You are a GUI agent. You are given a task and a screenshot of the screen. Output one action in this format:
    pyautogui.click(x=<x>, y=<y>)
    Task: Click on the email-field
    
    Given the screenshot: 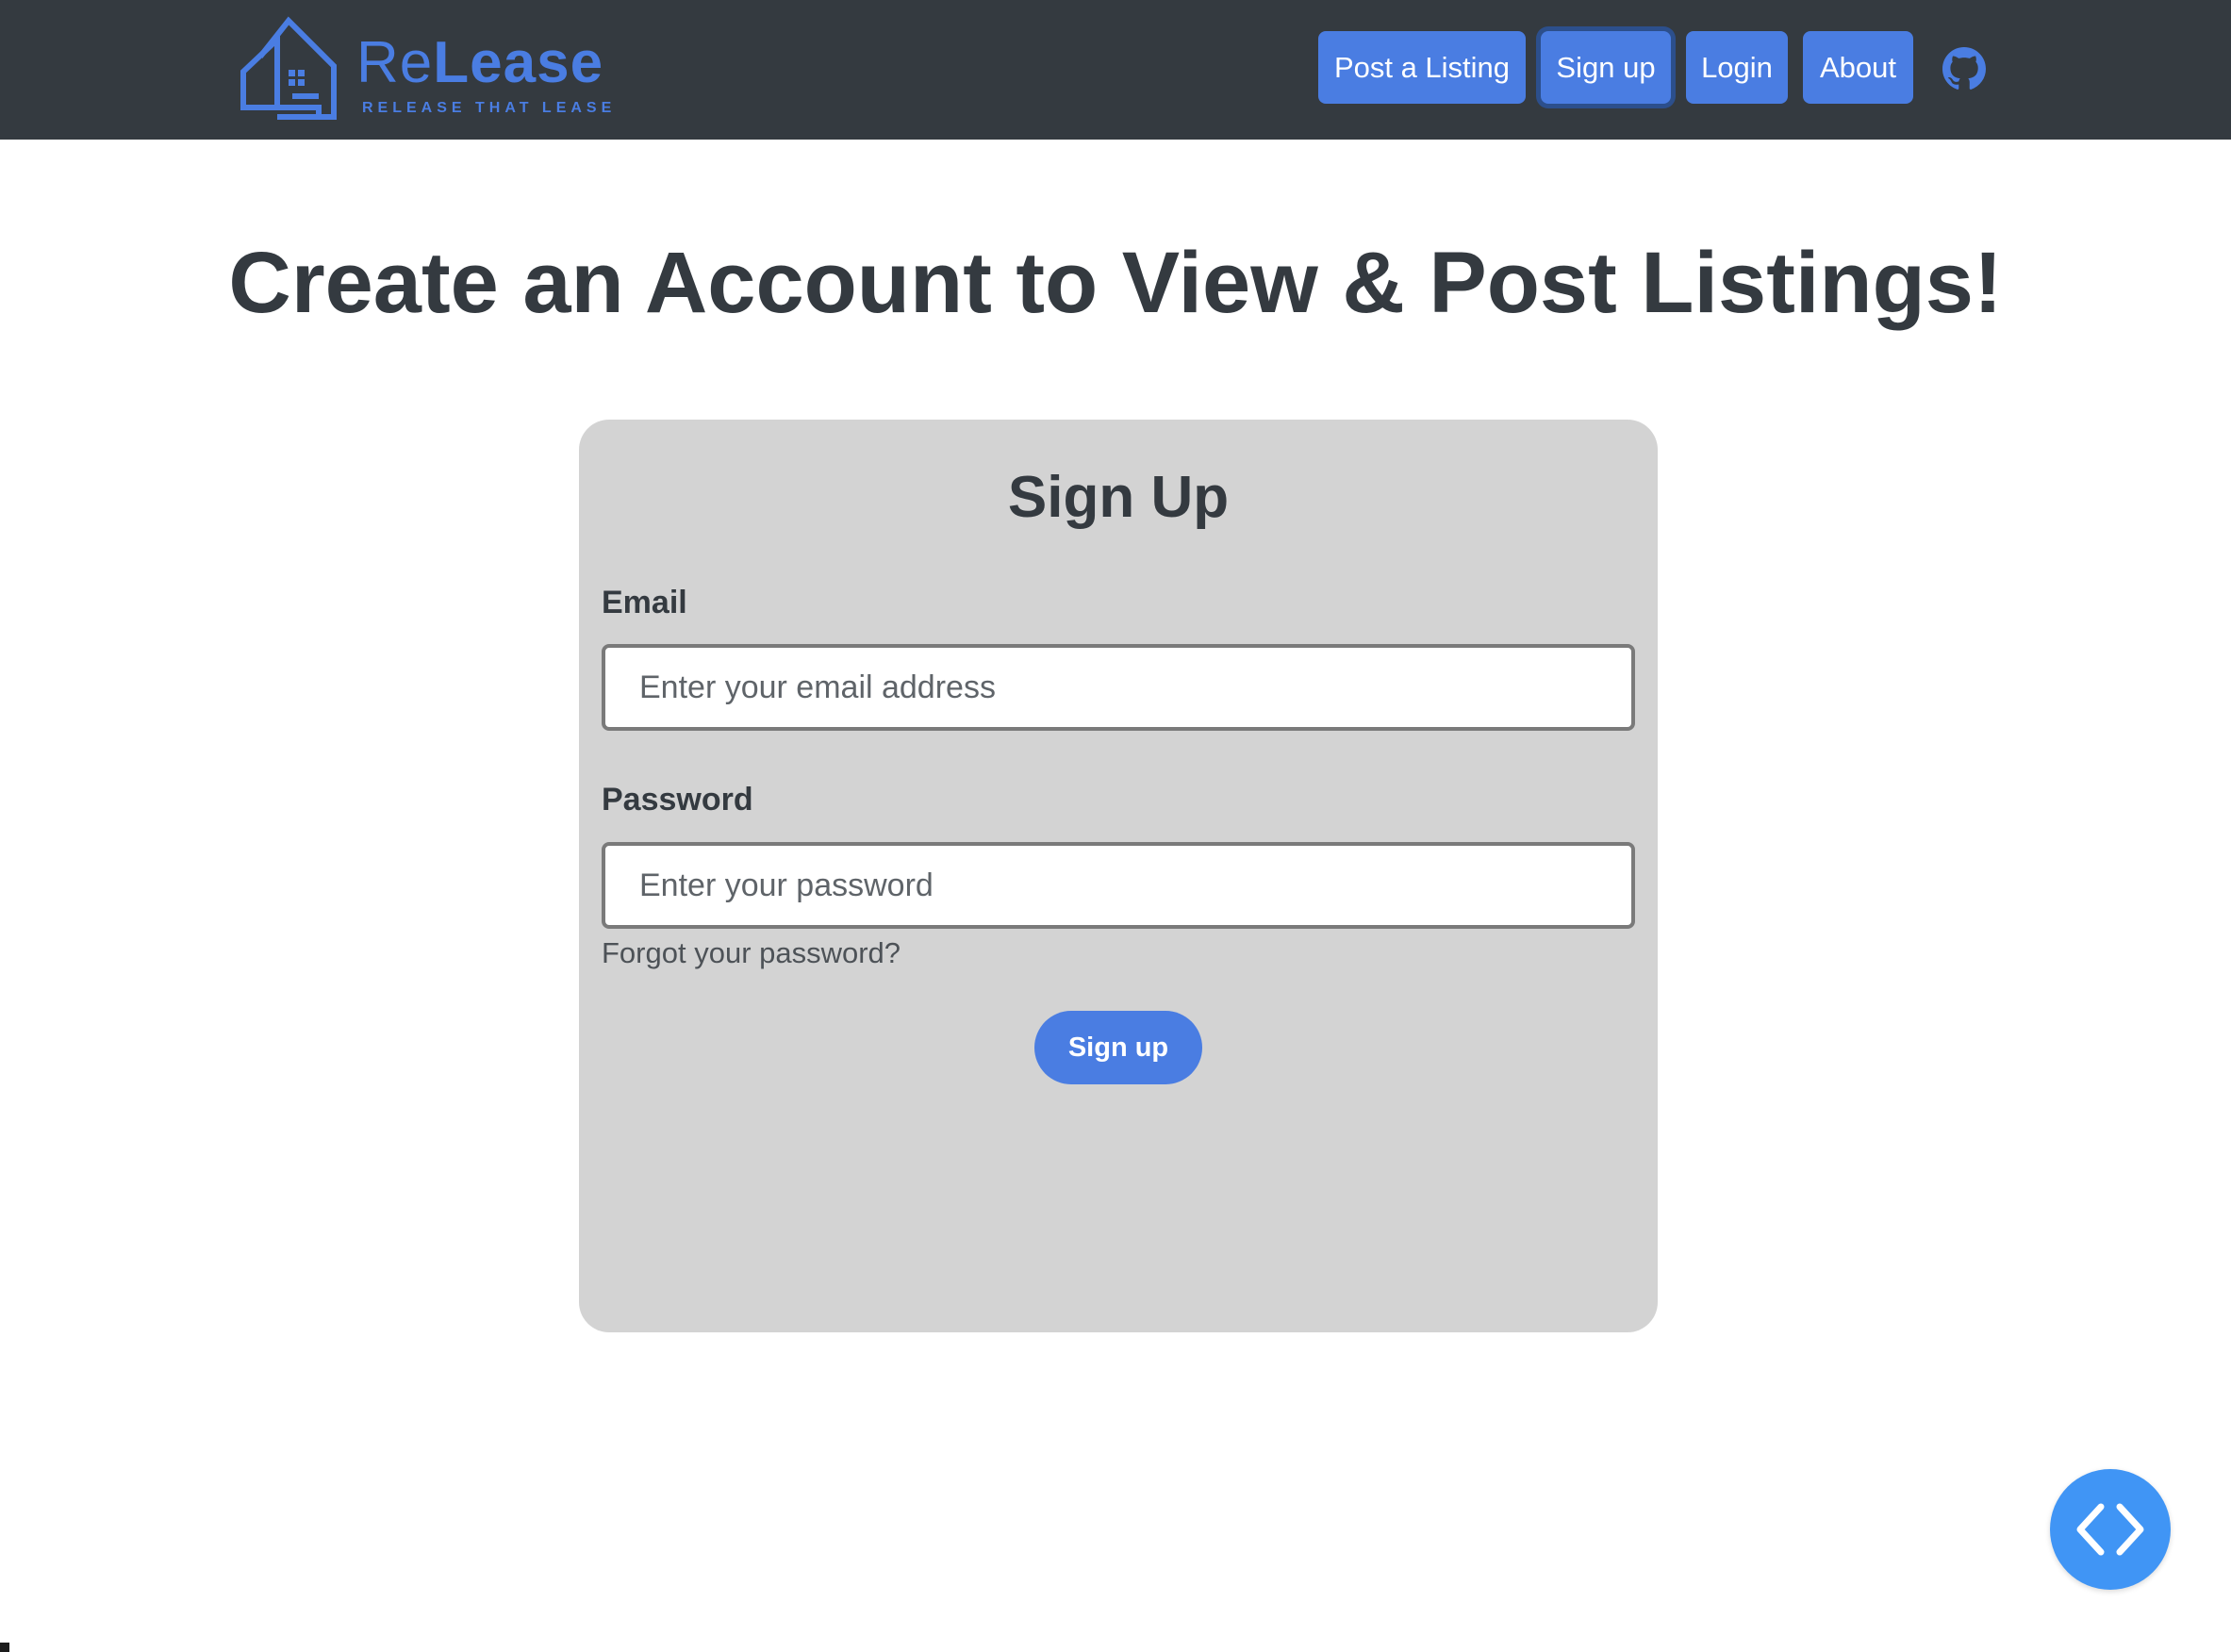 What is the action you would take?
    pyautogui.click(x=1118, y=687)
    